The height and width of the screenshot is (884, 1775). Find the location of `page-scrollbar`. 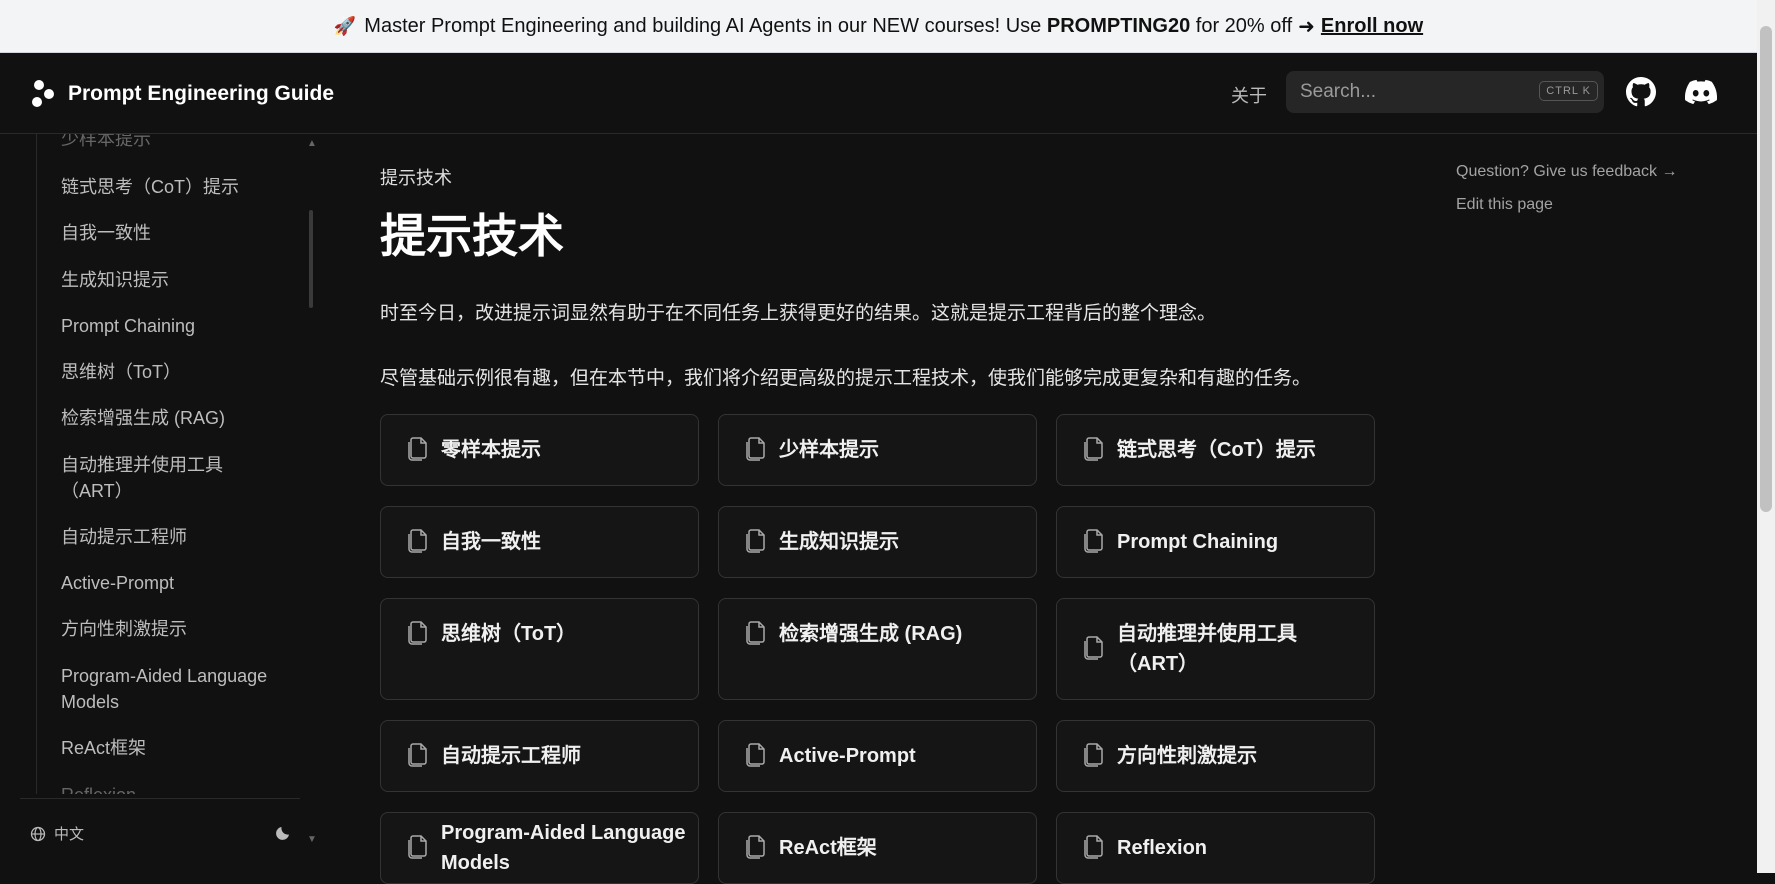

page-scrollbar is located at coordinates (1766, 436).